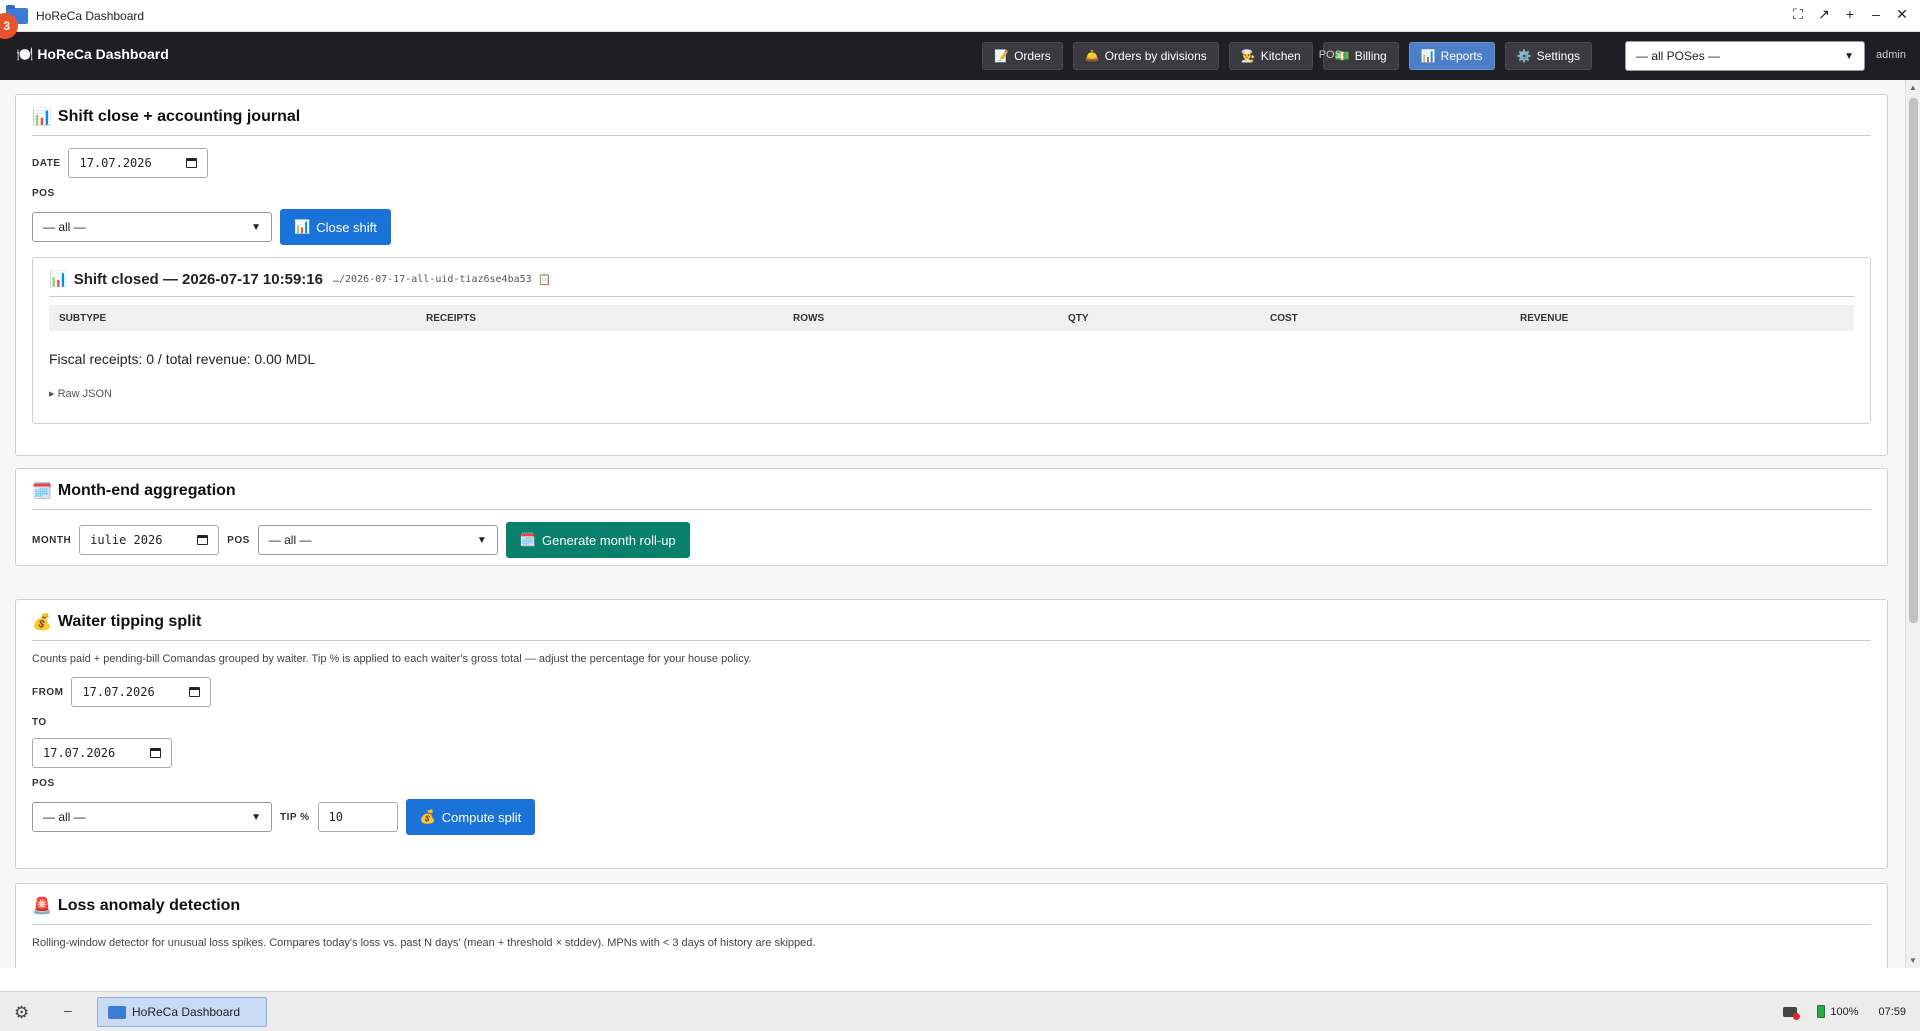  I want to click on vertical-scrollbar: ▲ ▼, so click(1912, 524).